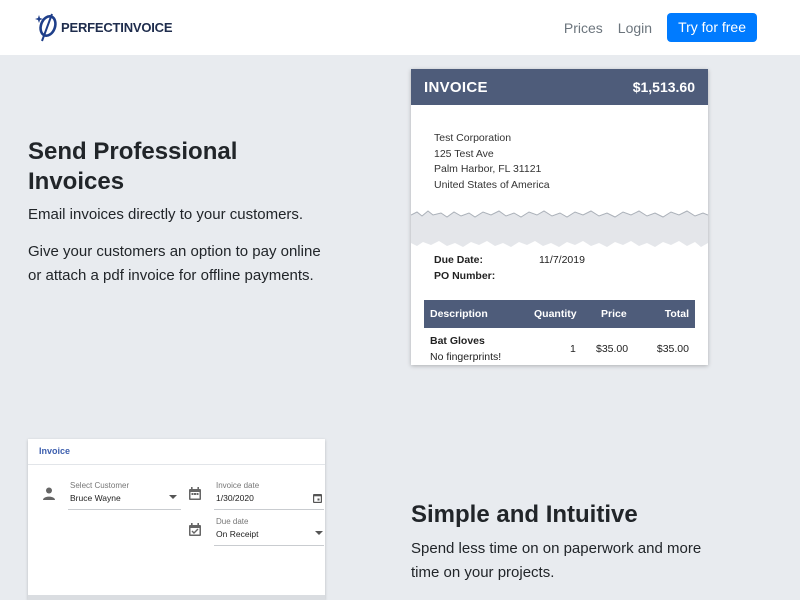 This screenshot has height=600, width=800. What do you see at coordinates (100, 485) in the screenshot?
I see `customer-label: Select Customer` at bounding box center [100, 485].